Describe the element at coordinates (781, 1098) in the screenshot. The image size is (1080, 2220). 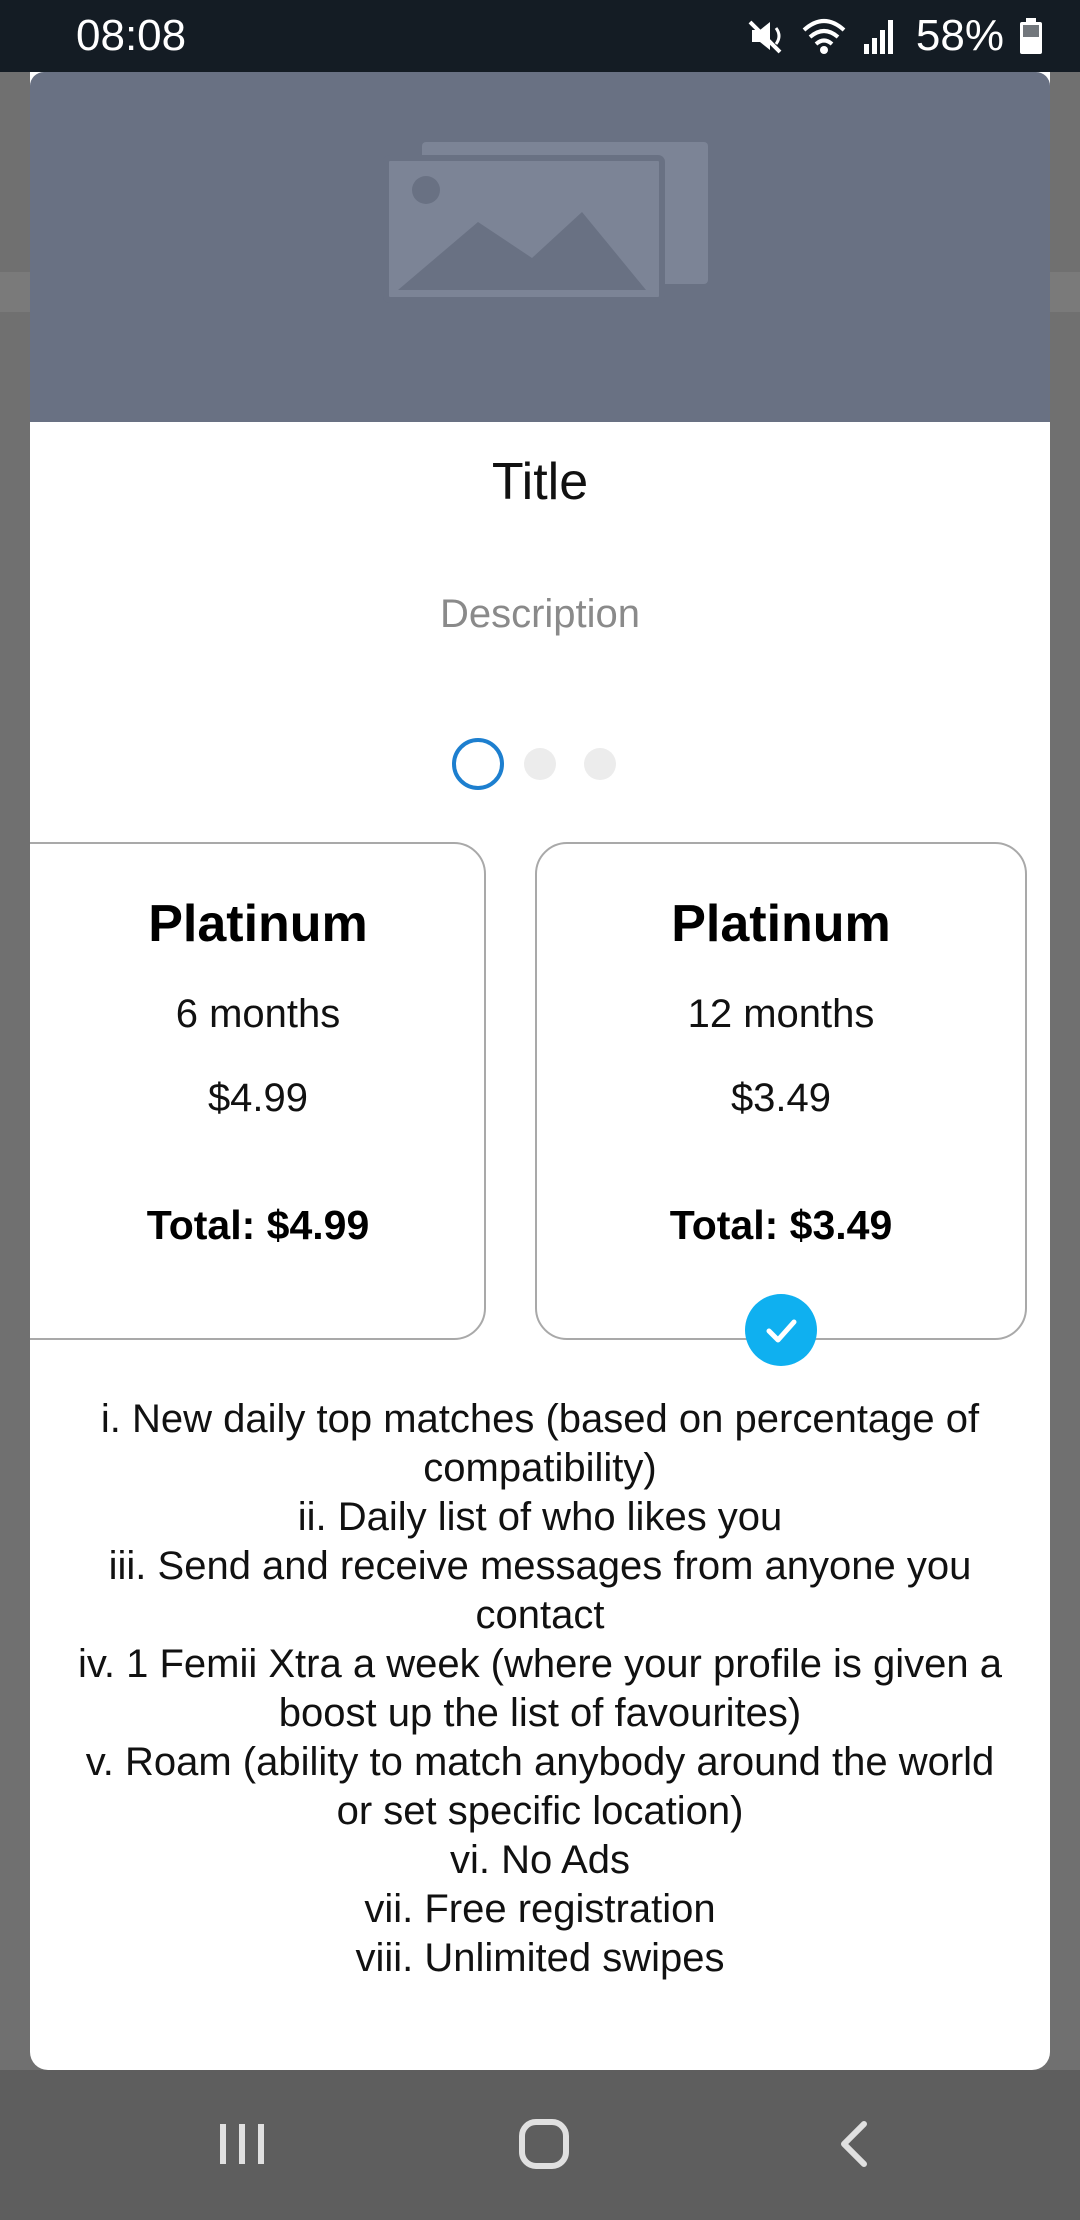
I see `plan-price: $3.49` at that location.